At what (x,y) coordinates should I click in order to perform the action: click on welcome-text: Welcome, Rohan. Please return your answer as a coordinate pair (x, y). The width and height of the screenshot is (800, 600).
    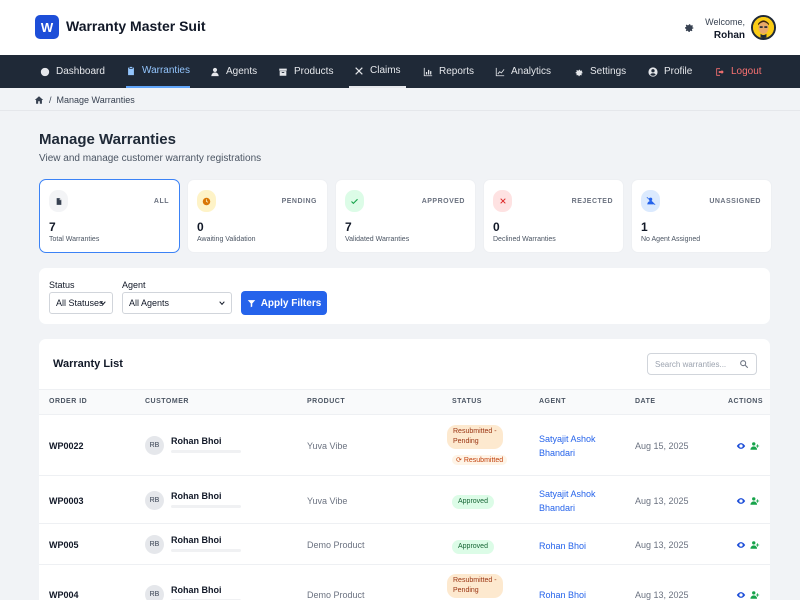
    Looking at the image, I should click on (722, 29).